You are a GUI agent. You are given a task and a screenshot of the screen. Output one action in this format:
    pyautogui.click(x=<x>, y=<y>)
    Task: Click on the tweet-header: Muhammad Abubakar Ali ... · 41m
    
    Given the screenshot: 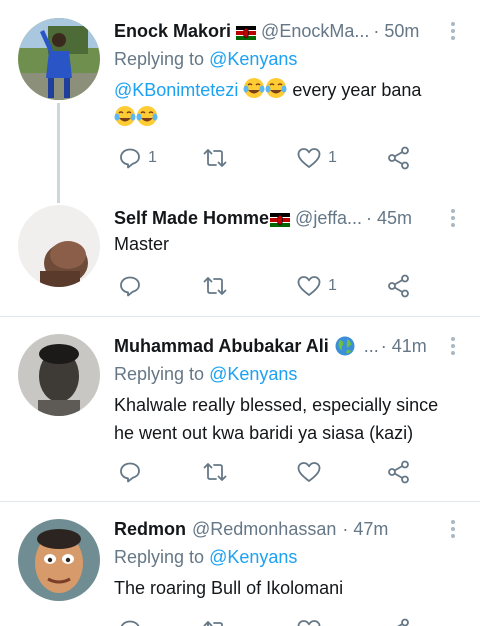 What is the action you would take?
    pyautogui.click(x=287, y=346)
    